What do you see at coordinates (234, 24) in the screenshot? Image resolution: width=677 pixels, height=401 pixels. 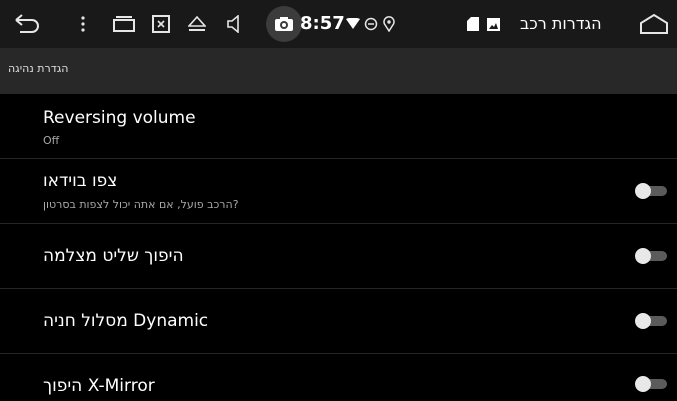 I see `volume-icon` at bounding box center [234, 24].